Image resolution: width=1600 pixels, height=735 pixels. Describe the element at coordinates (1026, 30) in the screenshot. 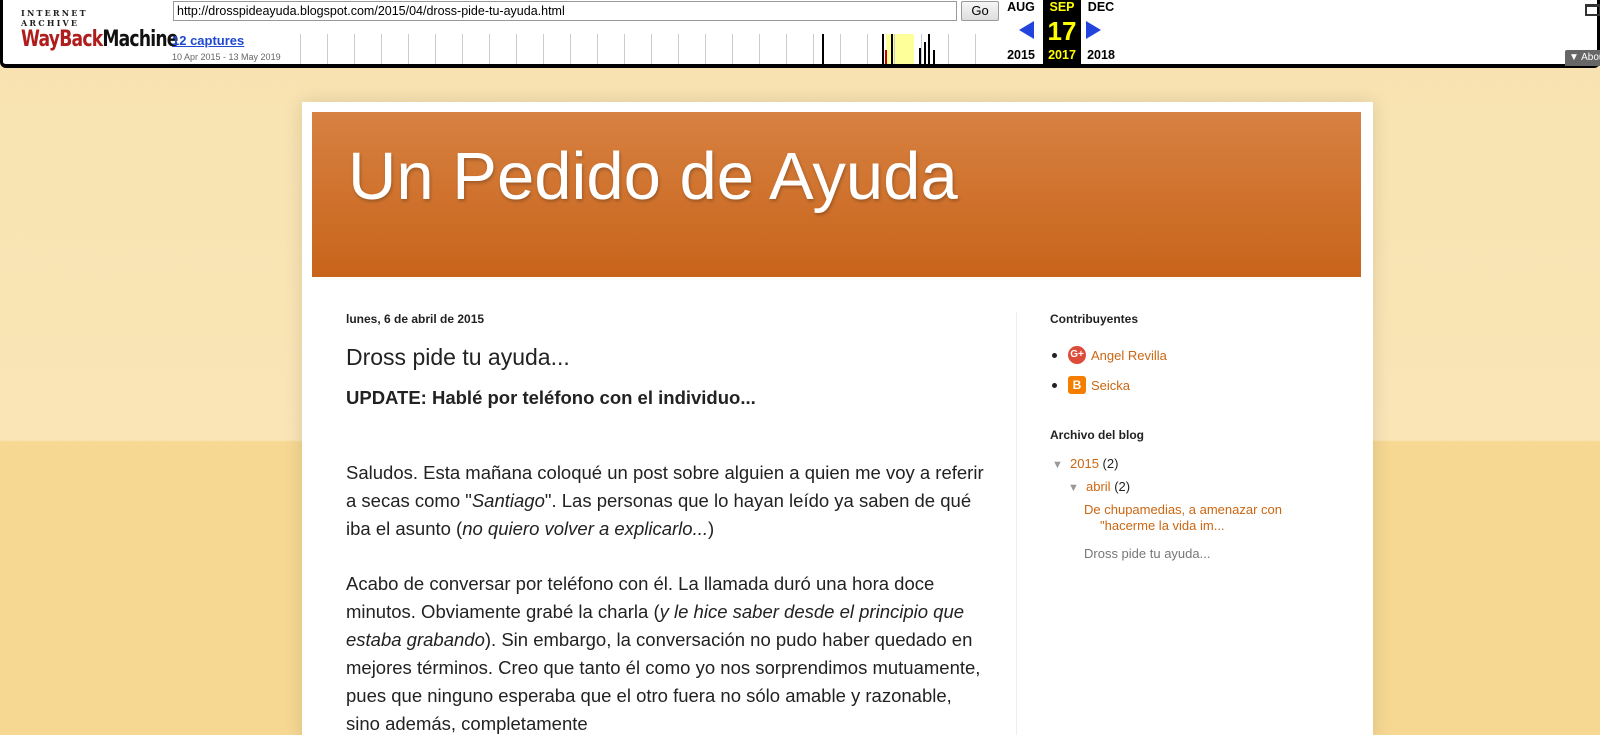

I see `prev-capture-arrow-icon` at that location.